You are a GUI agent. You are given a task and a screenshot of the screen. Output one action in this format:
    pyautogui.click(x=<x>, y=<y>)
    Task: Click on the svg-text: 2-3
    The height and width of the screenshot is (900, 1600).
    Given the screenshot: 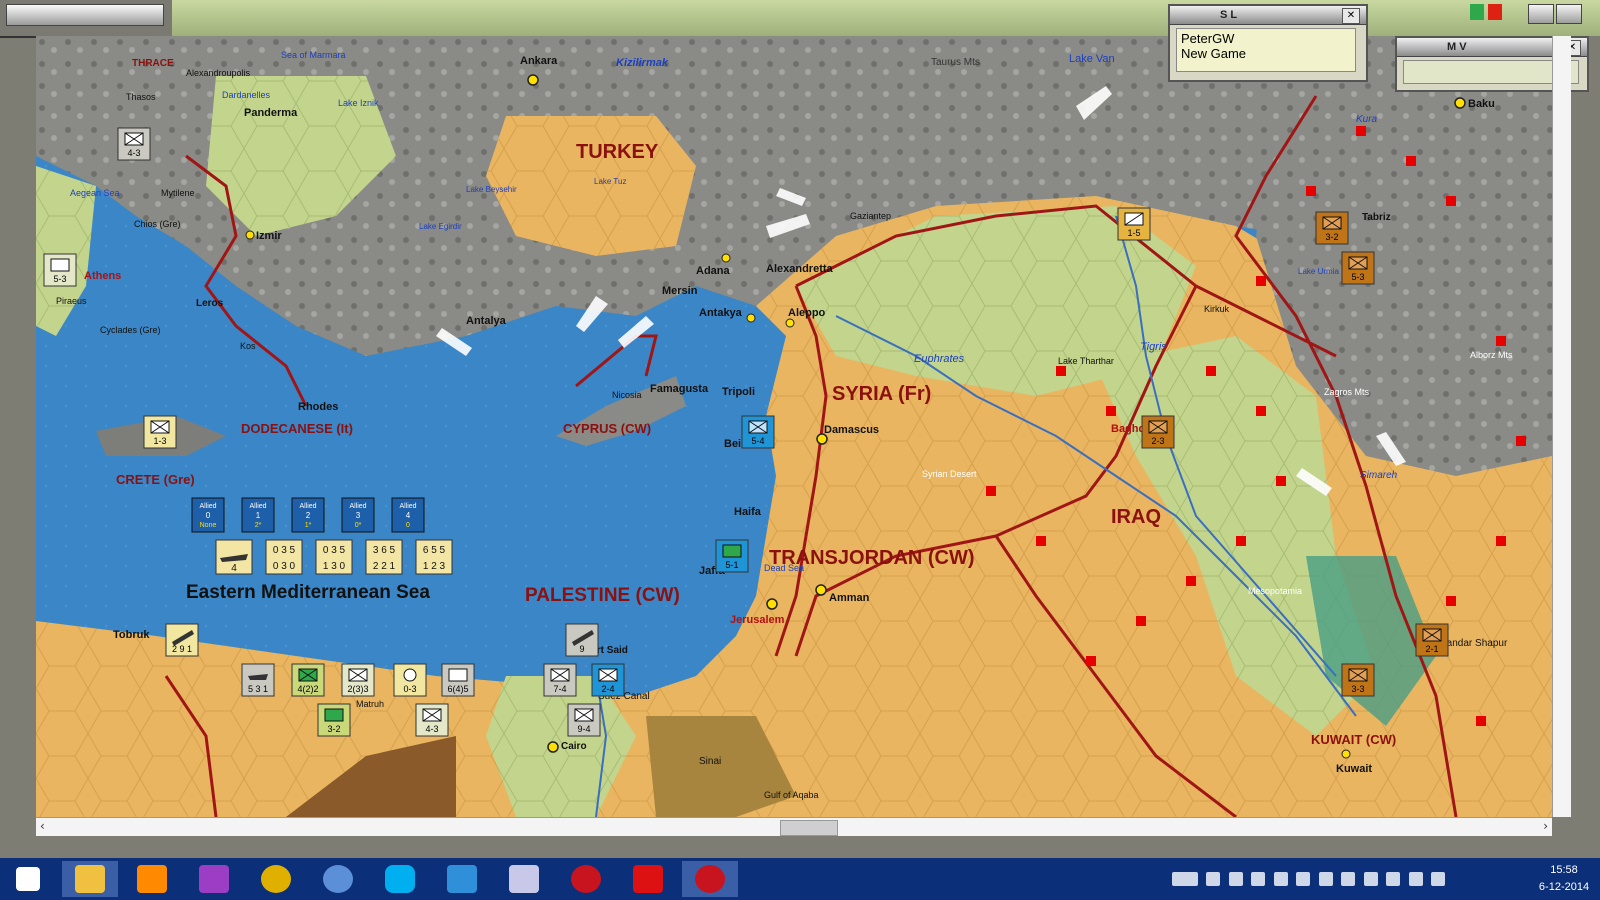 What is the action you would take?
    pyautogui.click(x=1157, y=441)
    